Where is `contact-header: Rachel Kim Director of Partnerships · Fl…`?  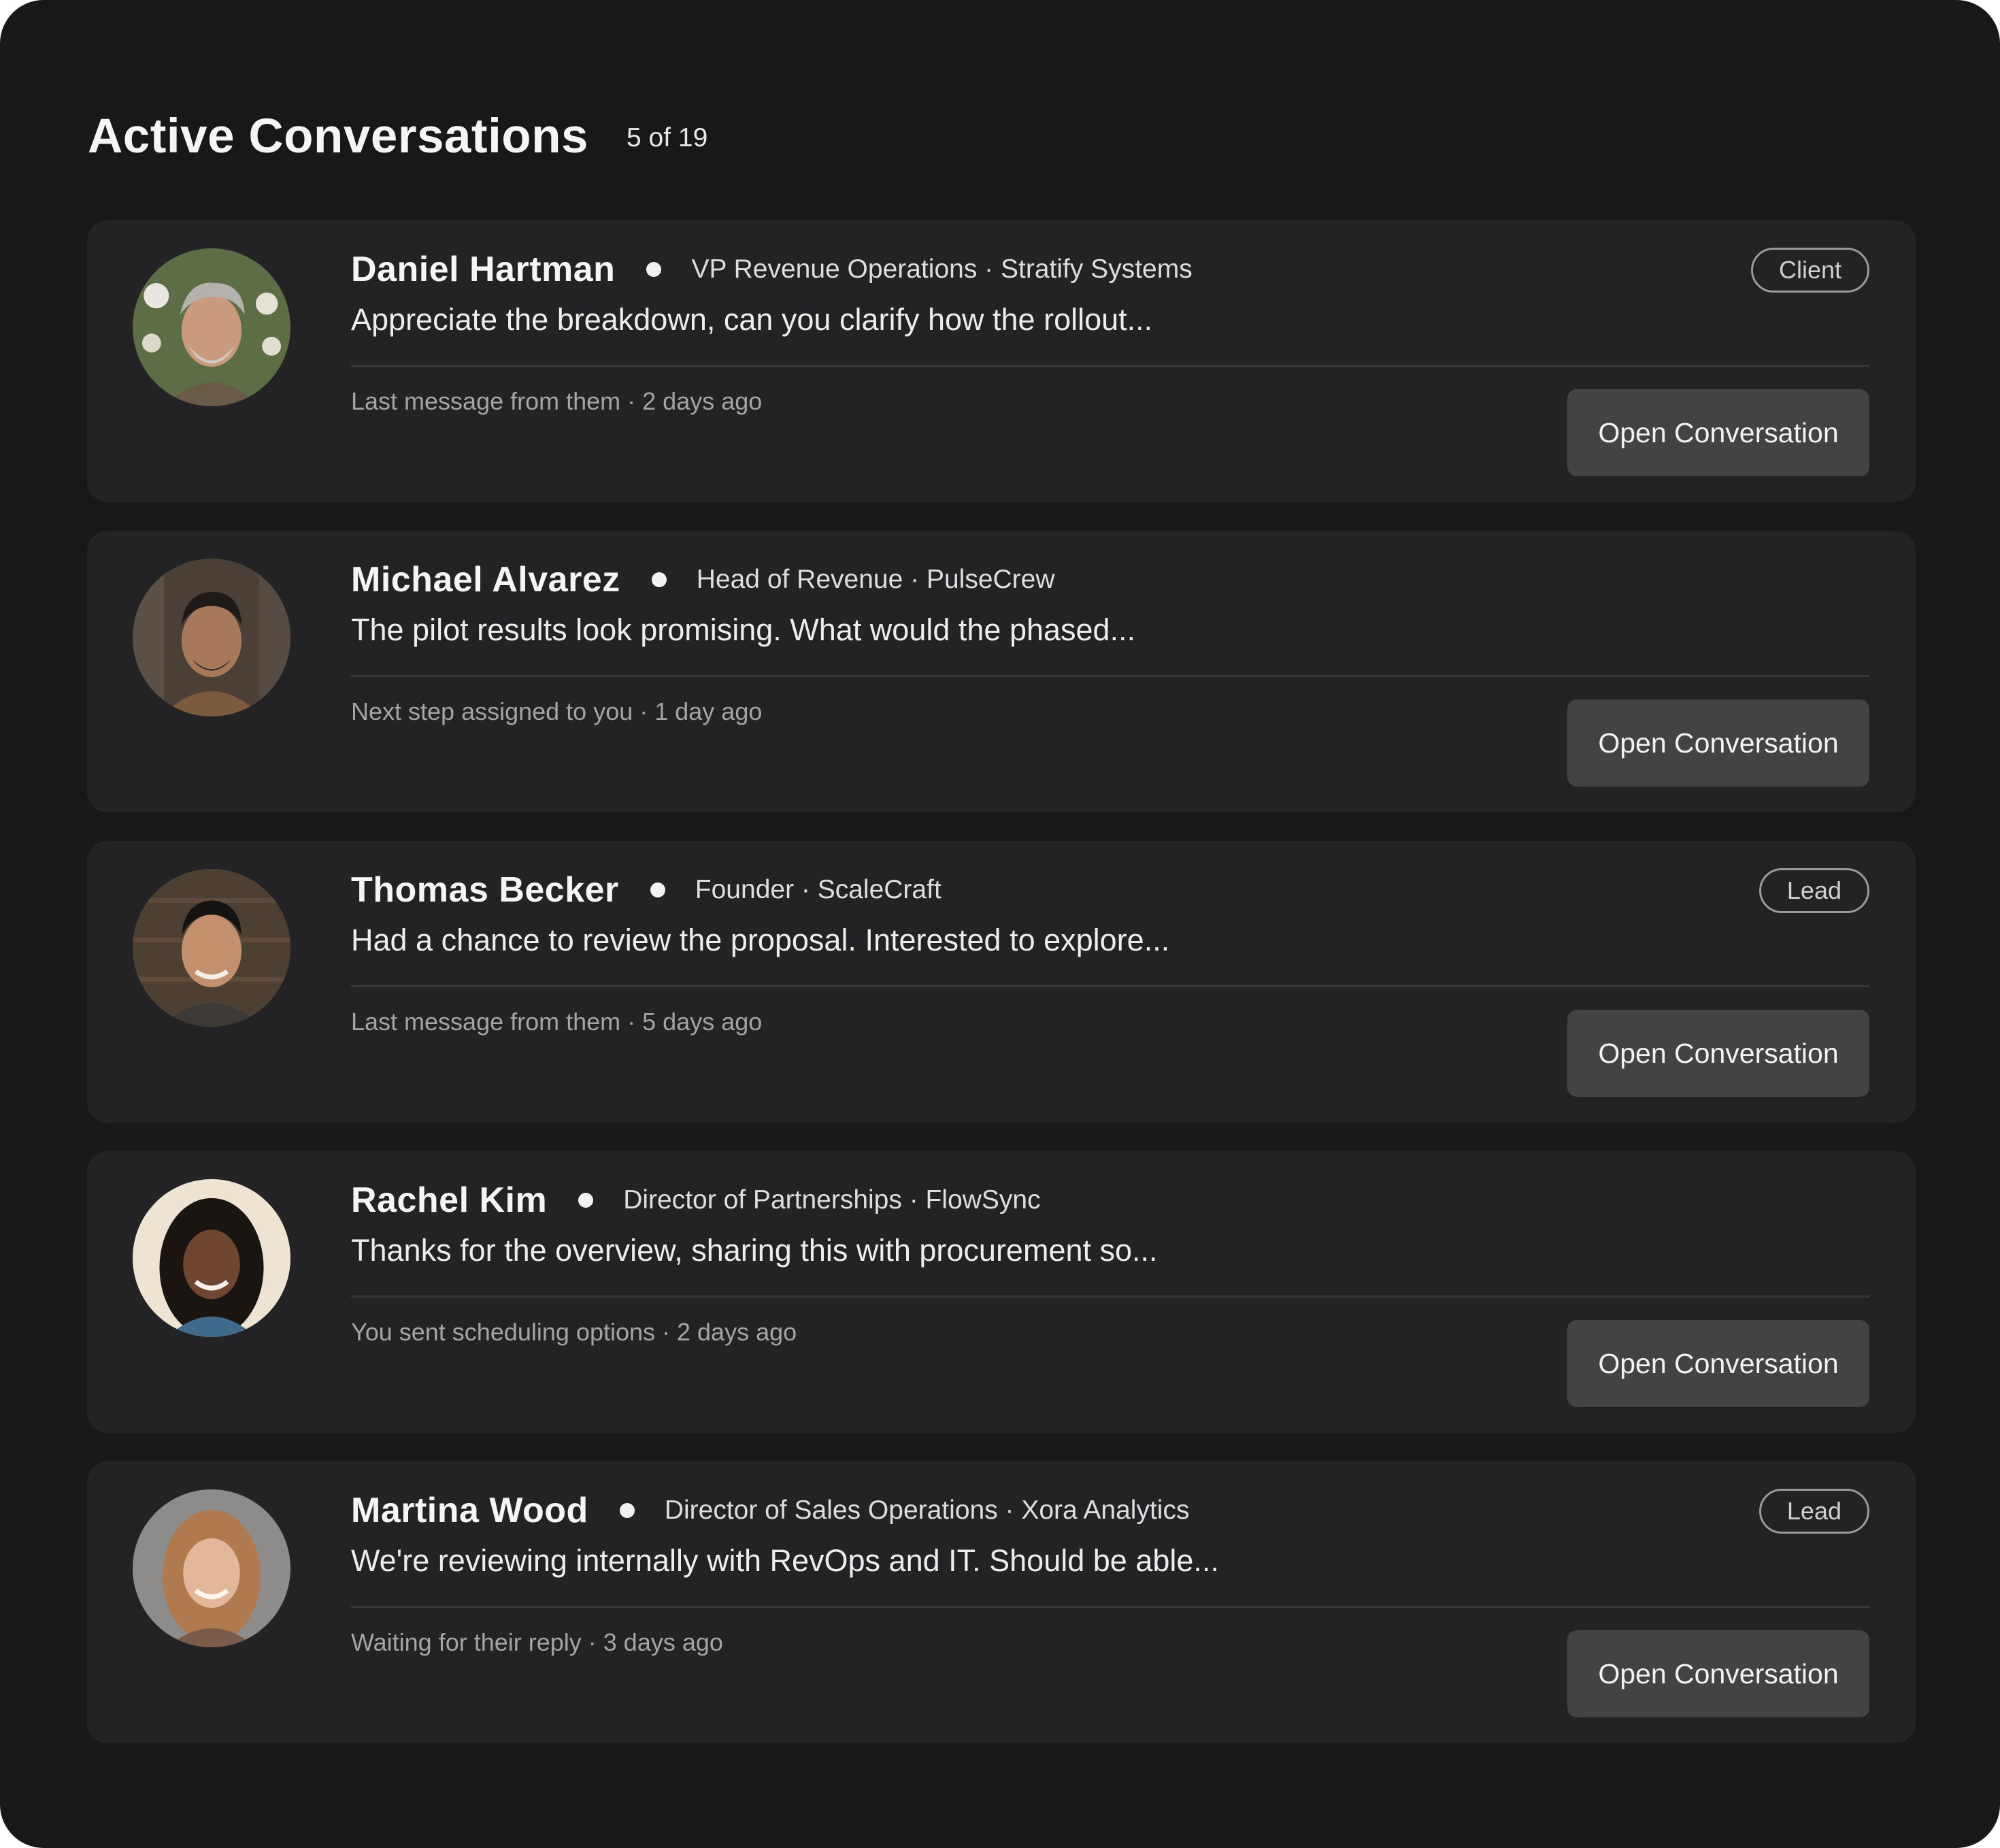
contact-header: Rachel Kim Director of Partnerships · Fl… is located at coordinates (1110, 1201).